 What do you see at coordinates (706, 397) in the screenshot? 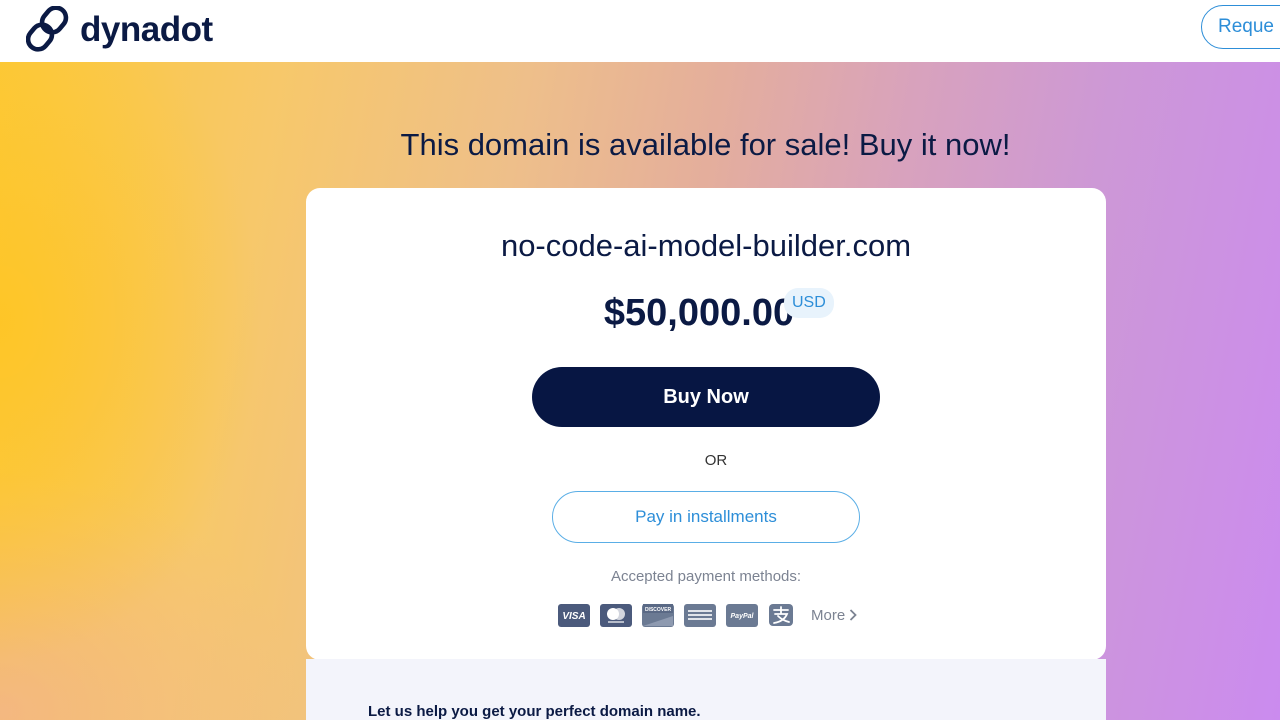
I see `buy-now-button: Buy Now` at bounding box center [706, 397].